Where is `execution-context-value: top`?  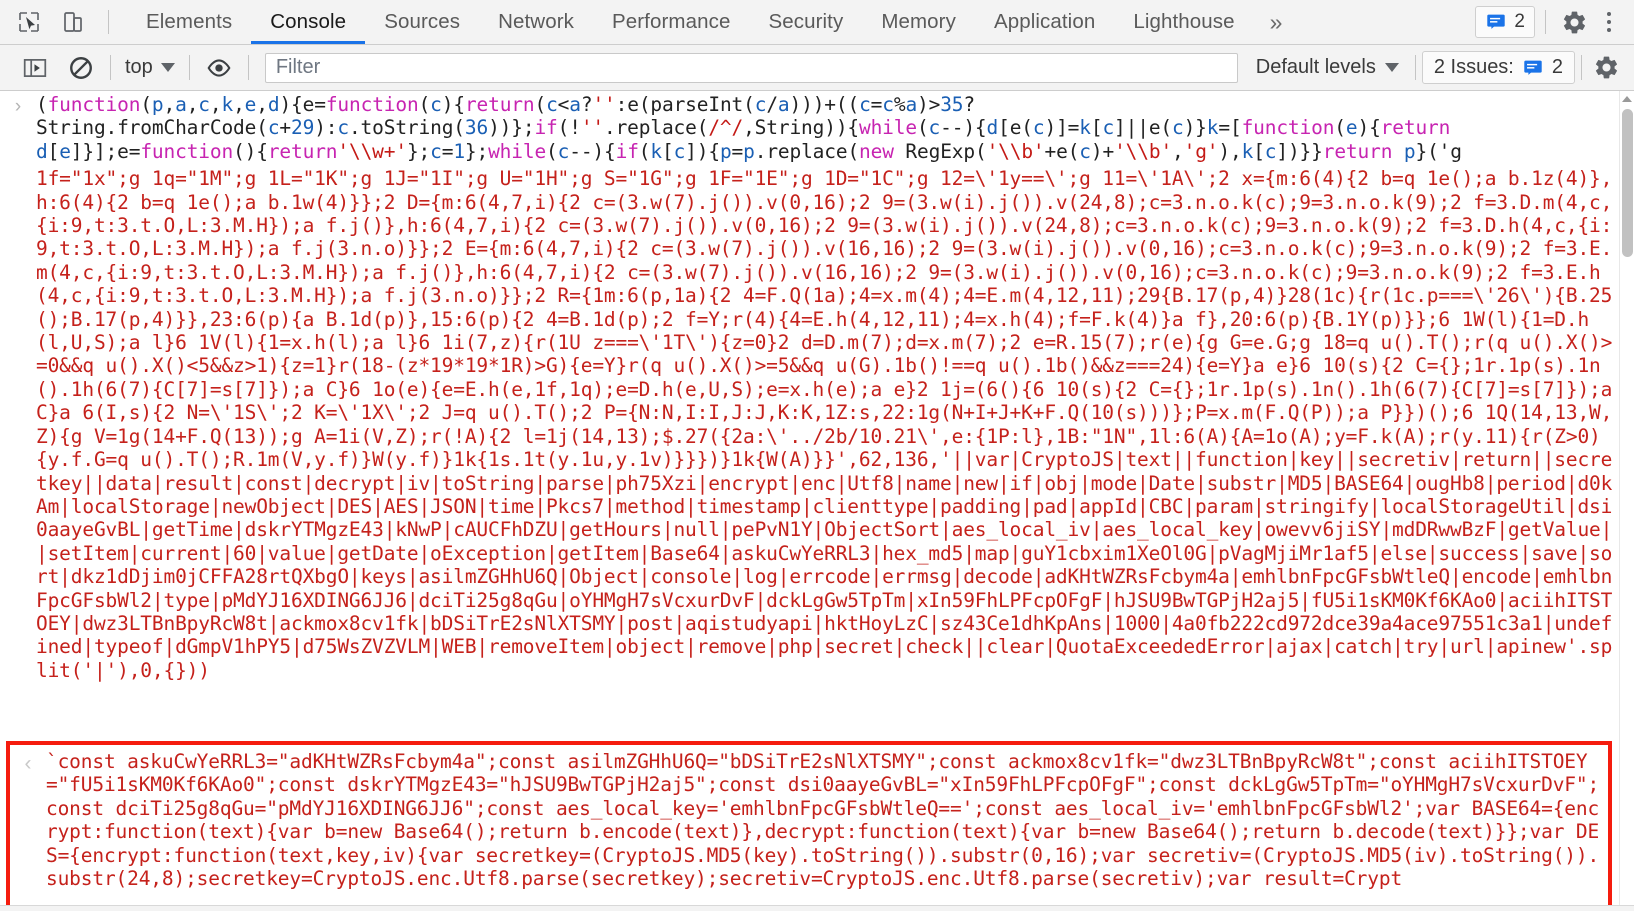
execution-context-value: top is located at coordinates (139, 67).